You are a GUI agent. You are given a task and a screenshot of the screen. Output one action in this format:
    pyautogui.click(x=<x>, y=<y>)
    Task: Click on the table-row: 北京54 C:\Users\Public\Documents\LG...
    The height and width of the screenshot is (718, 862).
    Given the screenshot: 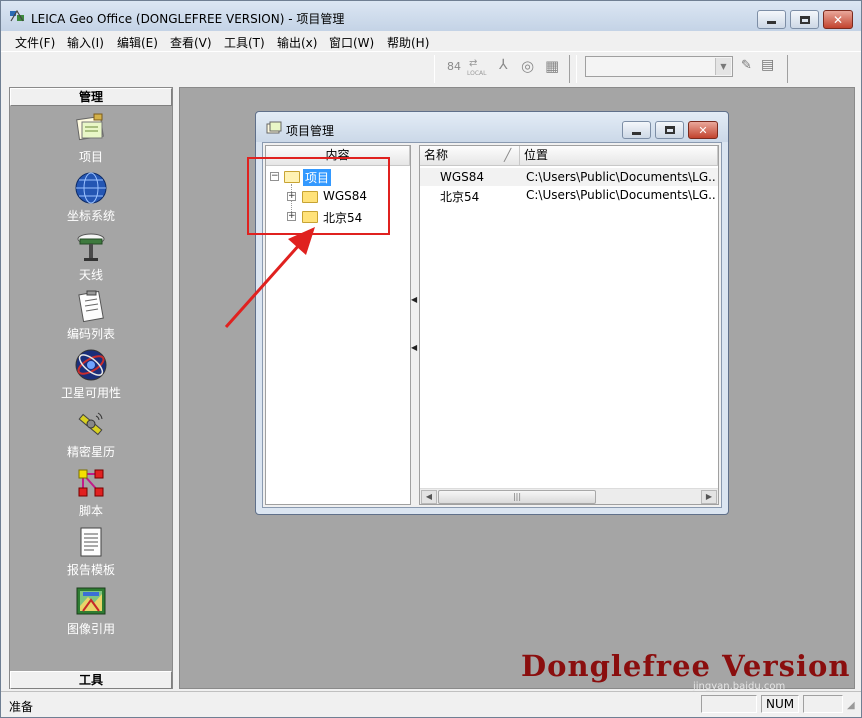 What is the action you would take?
    pyautogui.click(x=569, y=195)
    